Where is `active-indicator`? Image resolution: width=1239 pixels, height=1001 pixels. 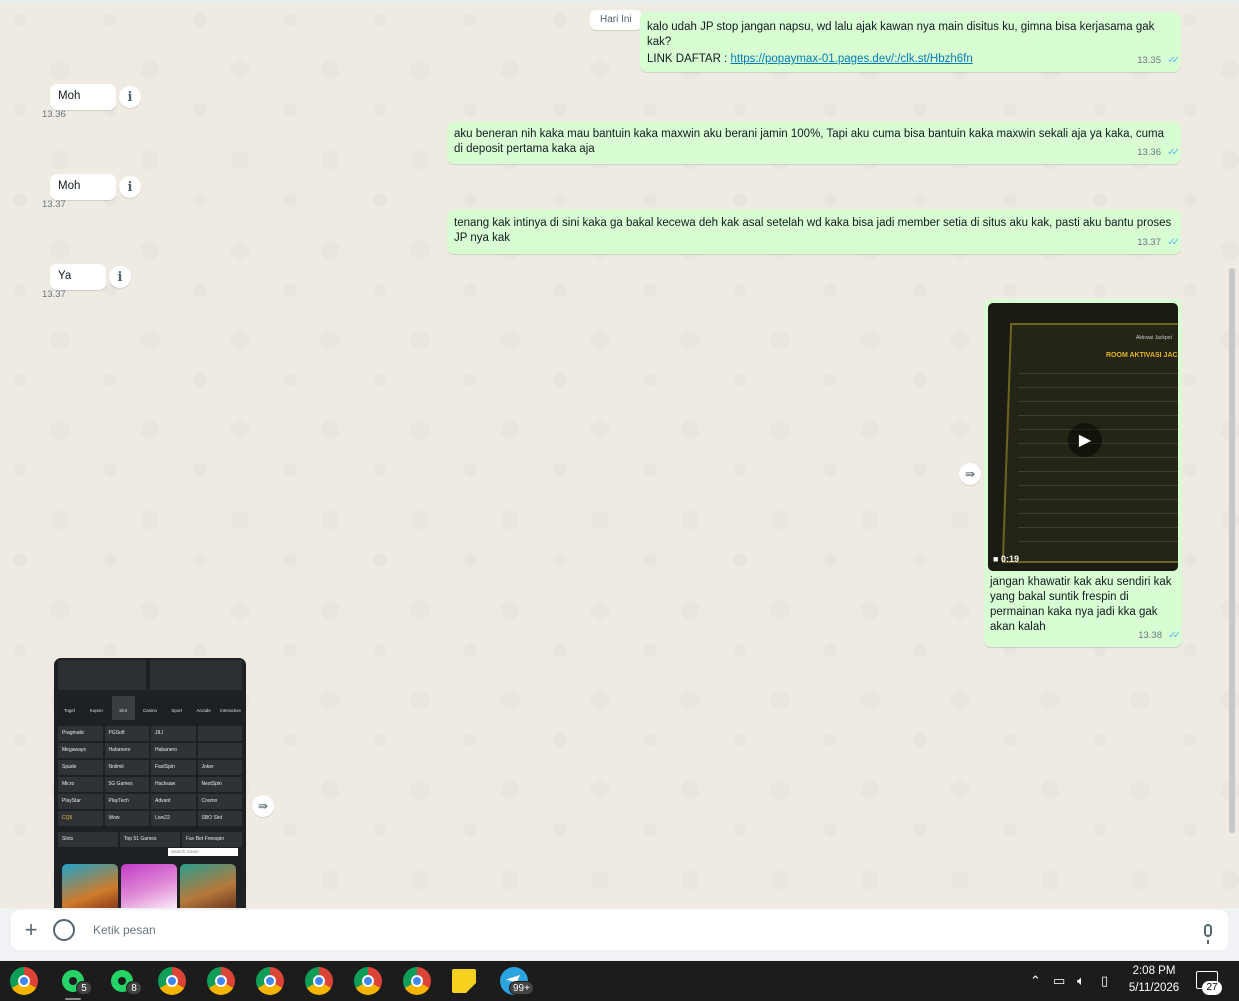 active-indicator is located at coordinates (73, 999).